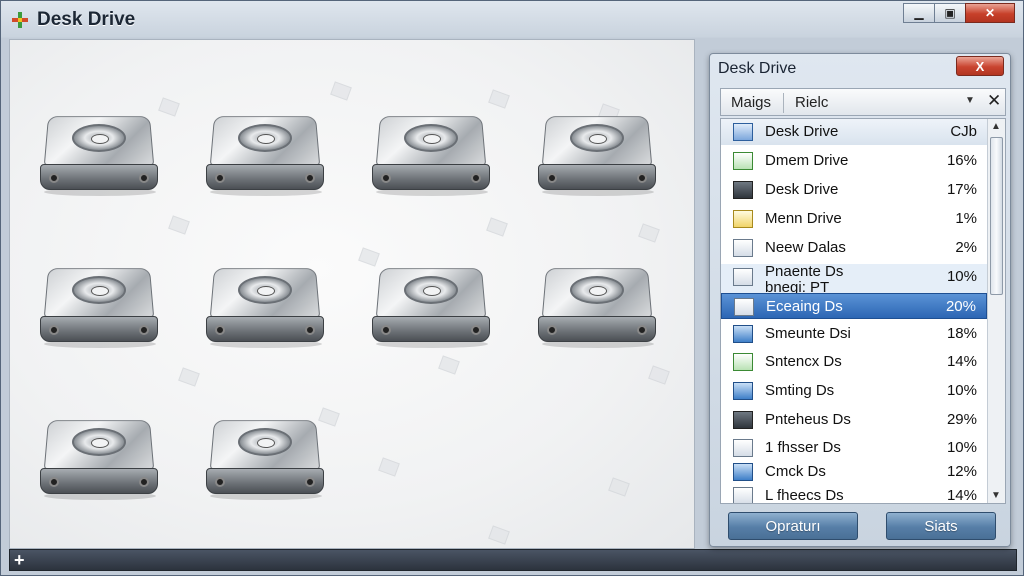 This screenshot has height=576, width=1024. What do you see at coordinates (807, 160) in the screenshot?
I see `list-item-name: Dmem Drive` at bounding box center [807, 160].